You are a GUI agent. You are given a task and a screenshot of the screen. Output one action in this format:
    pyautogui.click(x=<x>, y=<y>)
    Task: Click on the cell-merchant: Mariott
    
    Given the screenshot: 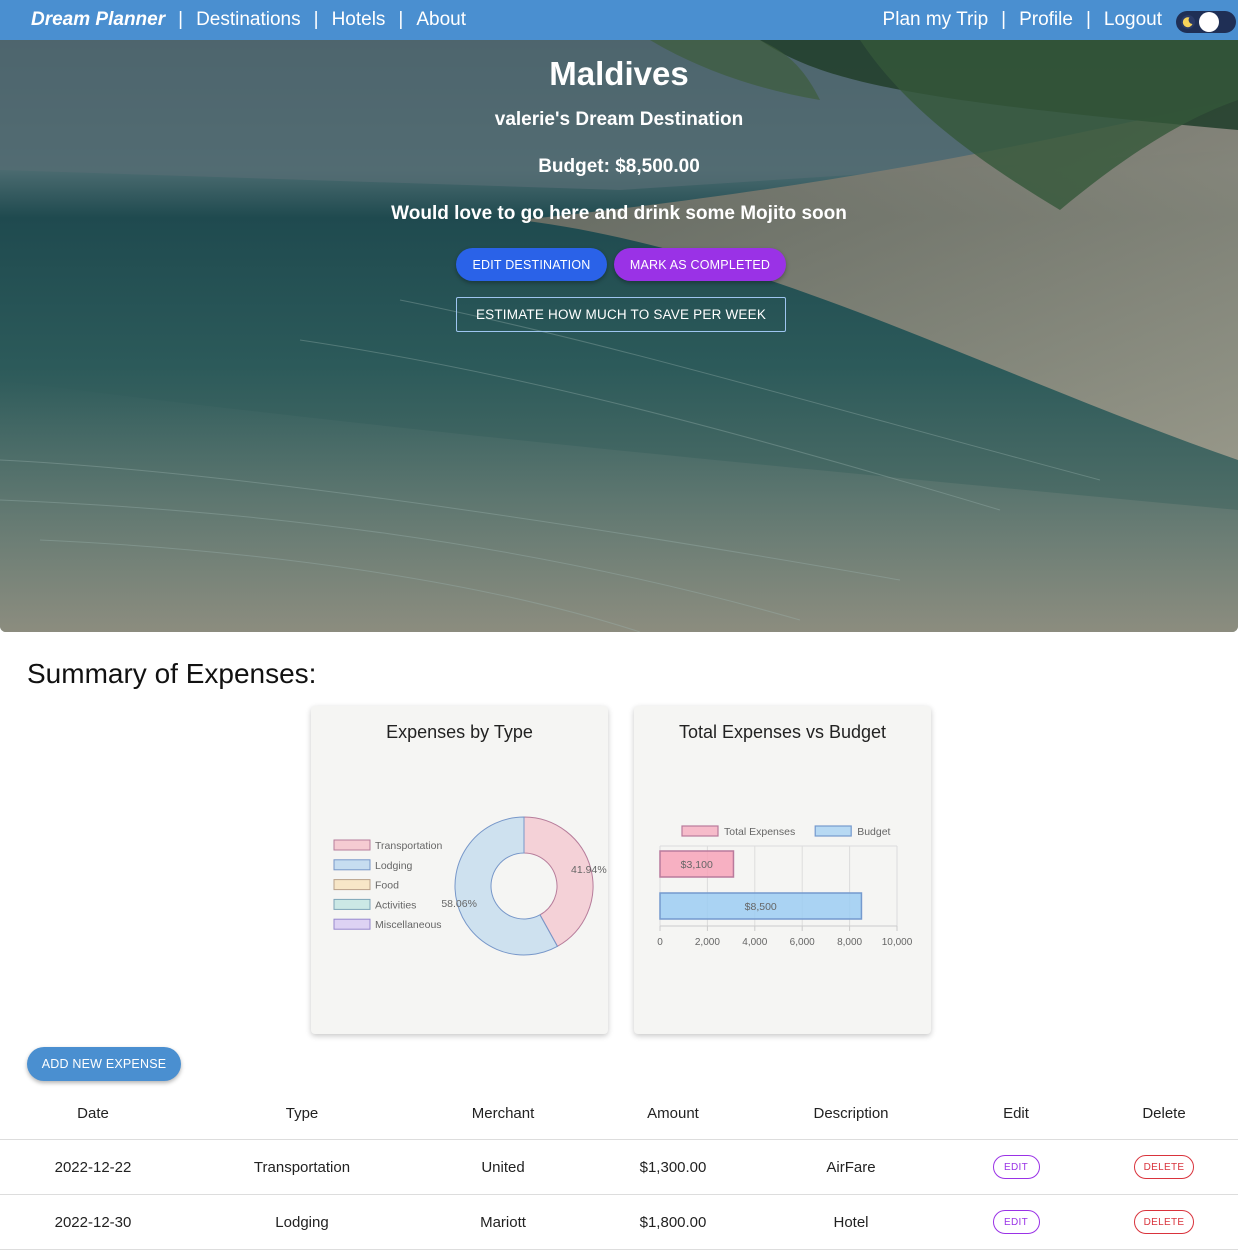 What is the action you would take?
    pyautogui.click(x=503, y=1222)
    